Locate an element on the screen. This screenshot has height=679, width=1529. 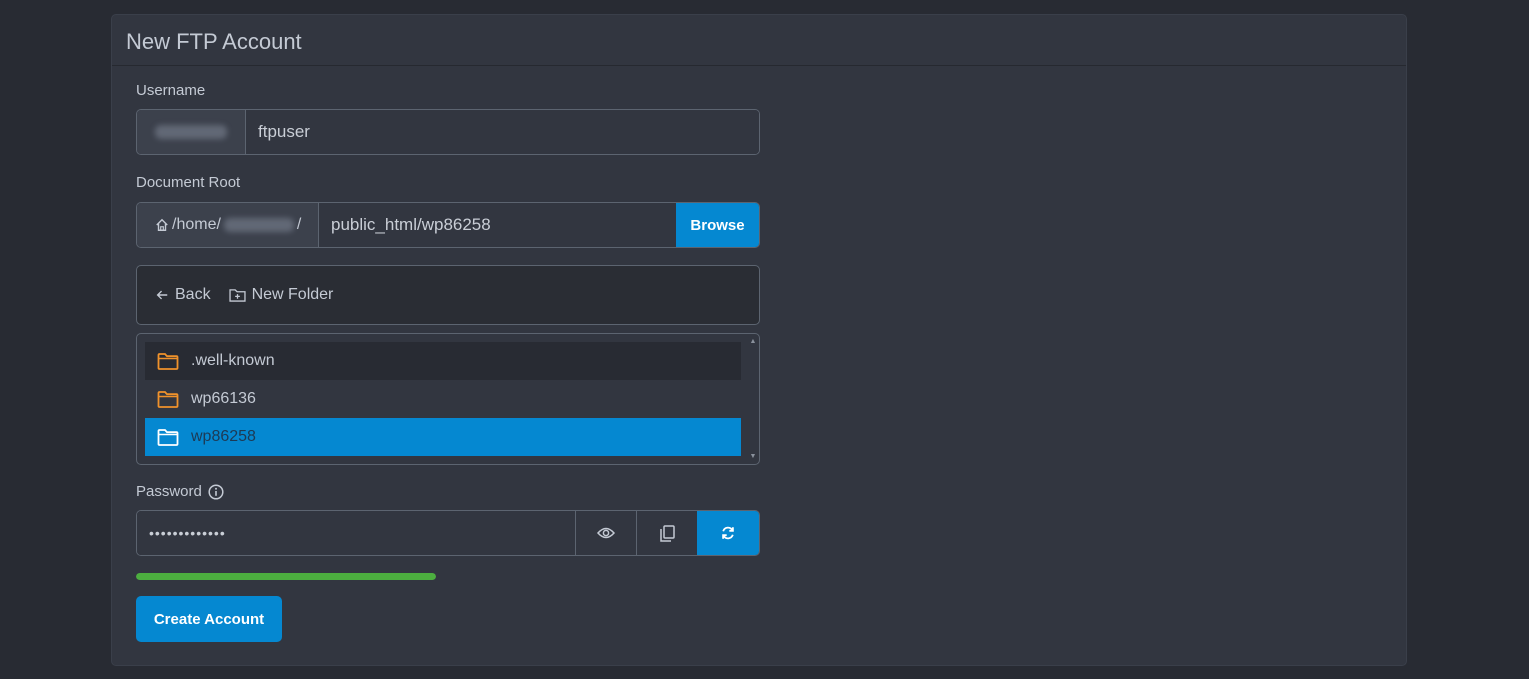
password-strength-fill is located at coordinates (286, 576).